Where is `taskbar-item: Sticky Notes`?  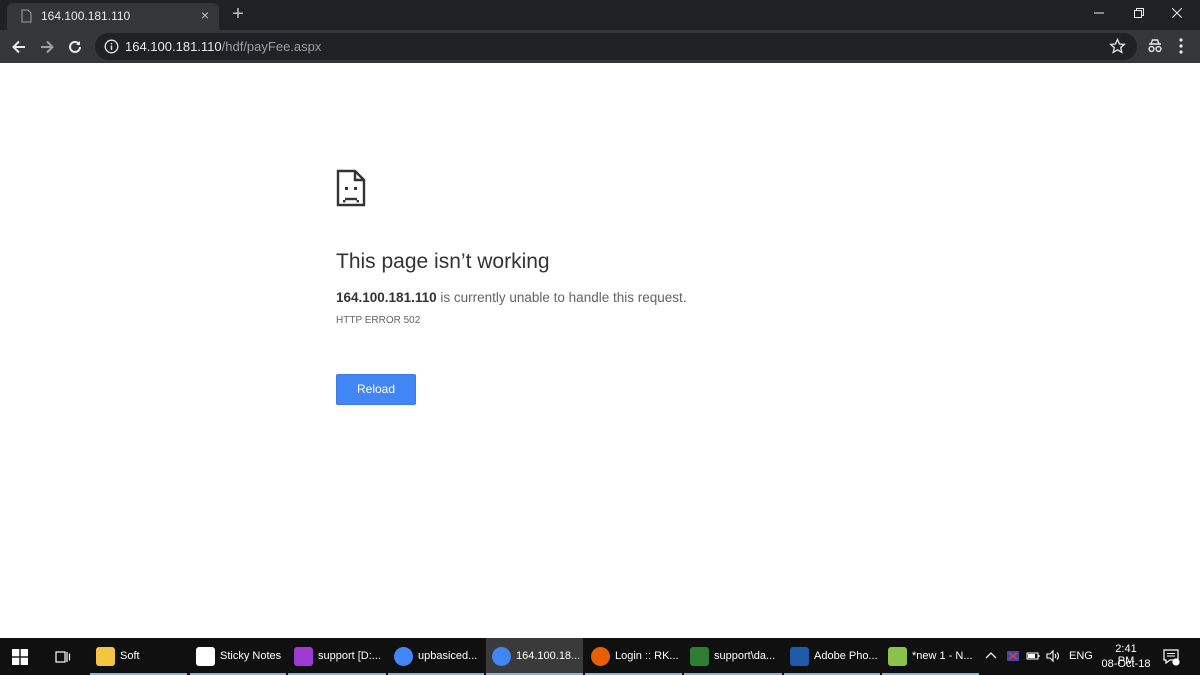
taskbar-item: Sticky Notes is located at coordinates (238, 656).